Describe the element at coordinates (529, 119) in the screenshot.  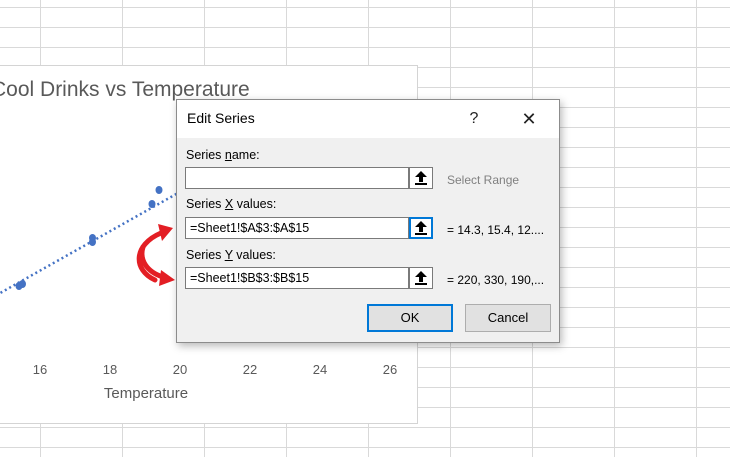
I see `close-icon: ✕` at that location.